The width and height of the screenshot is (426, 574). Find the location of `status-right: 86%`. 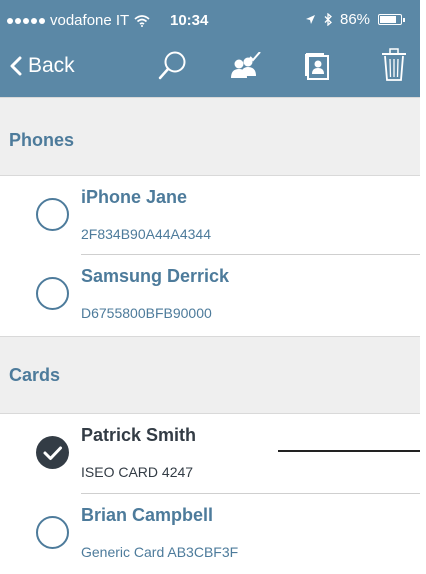

status-right: 86% is located at coordinates (355, 19).